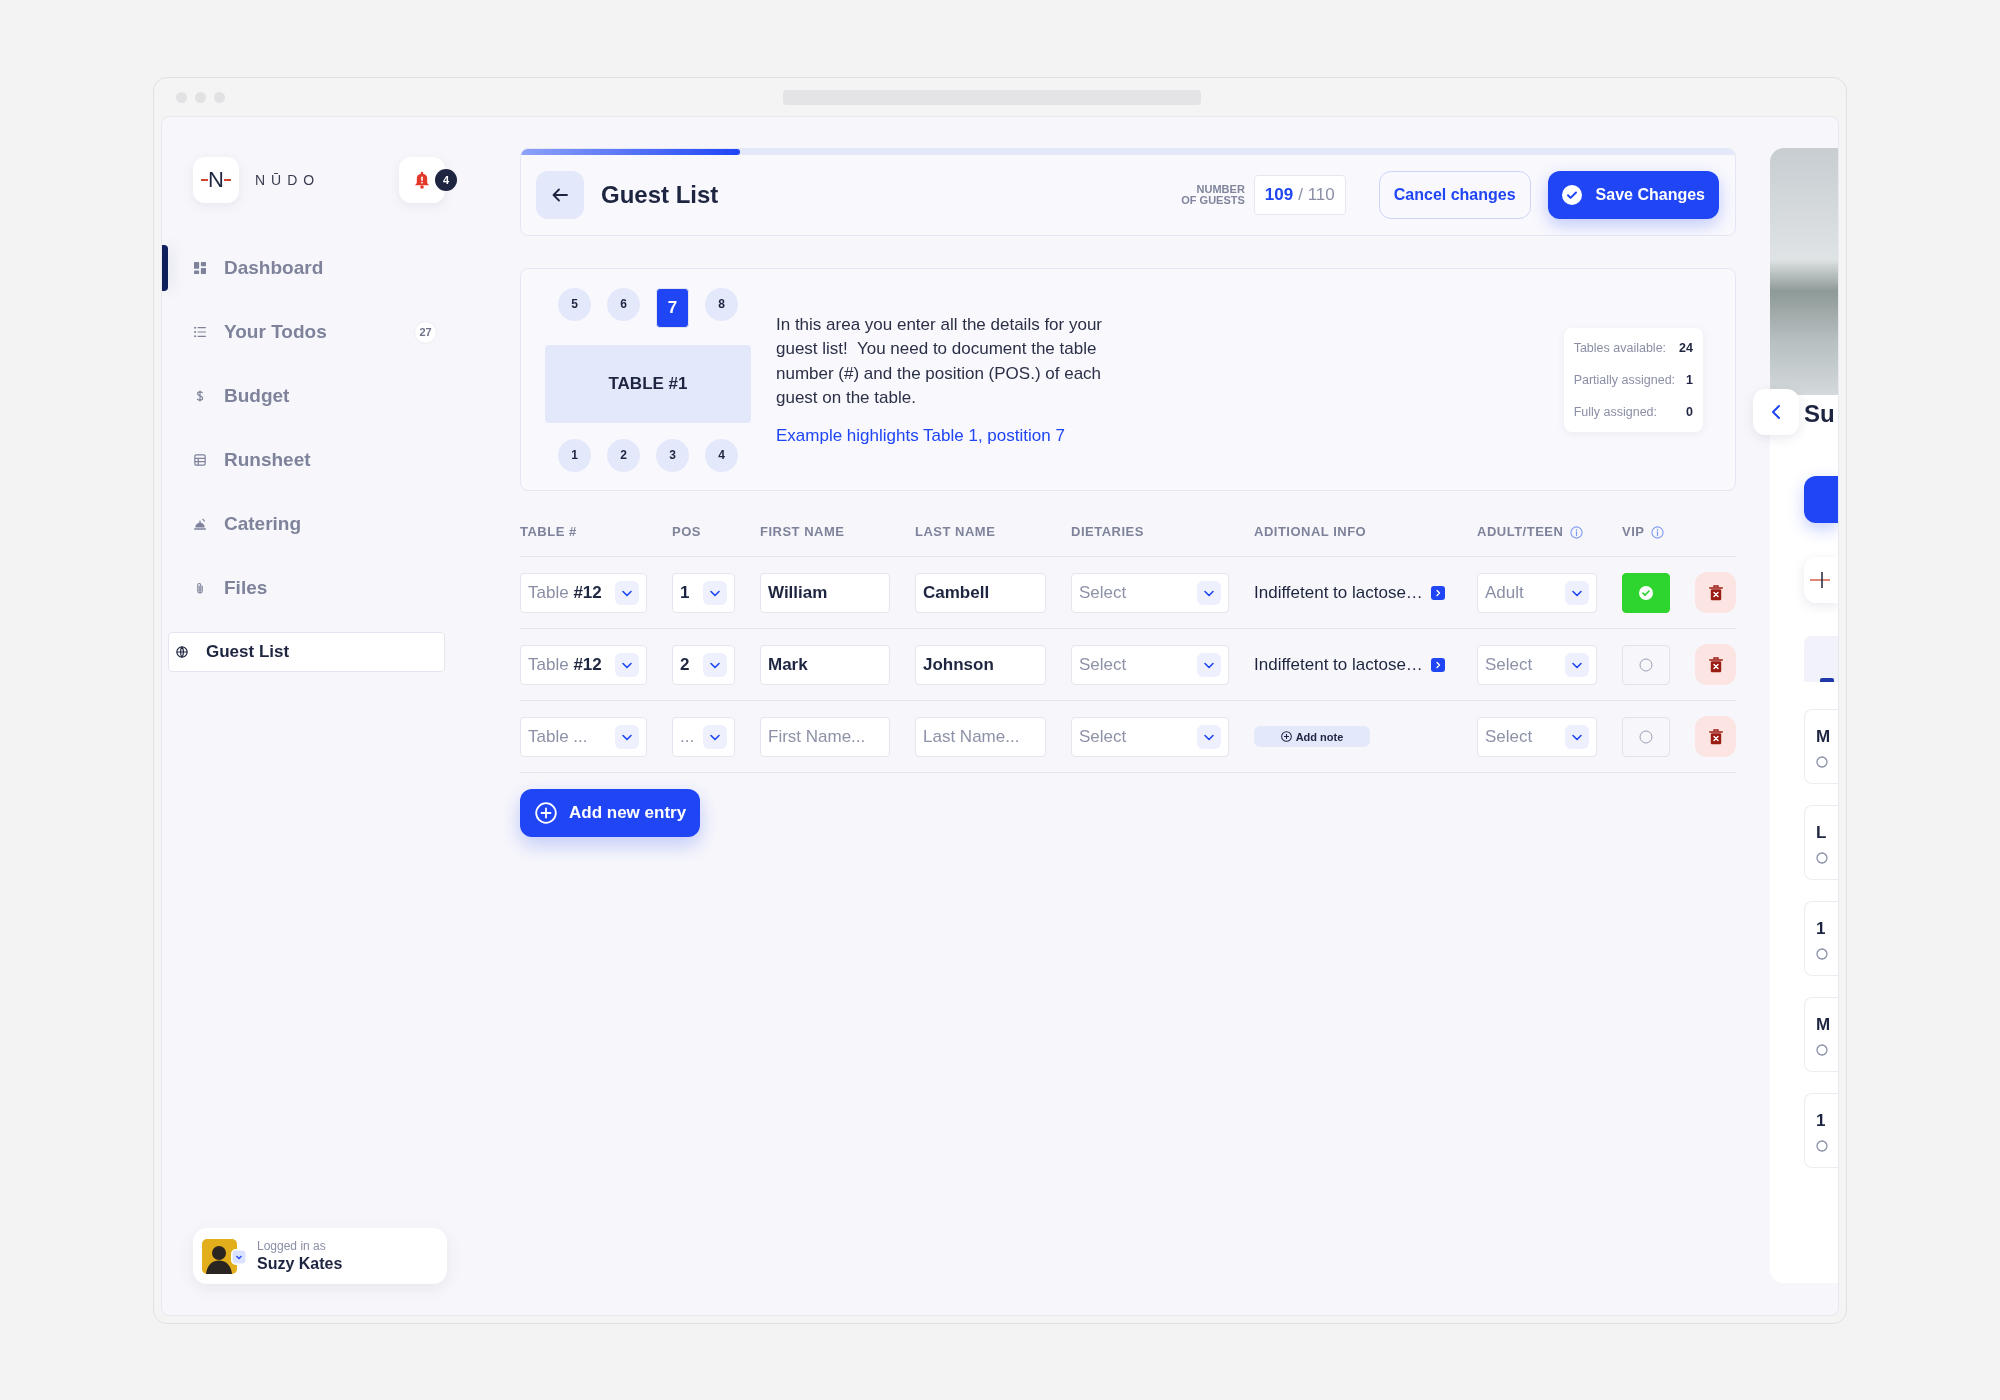 Image resolution: width=2000 pixels, height=1400 pixels. Describe the element at coordinates (1571, 195) in the screenshot. I see `check-circle-icon` at that location.